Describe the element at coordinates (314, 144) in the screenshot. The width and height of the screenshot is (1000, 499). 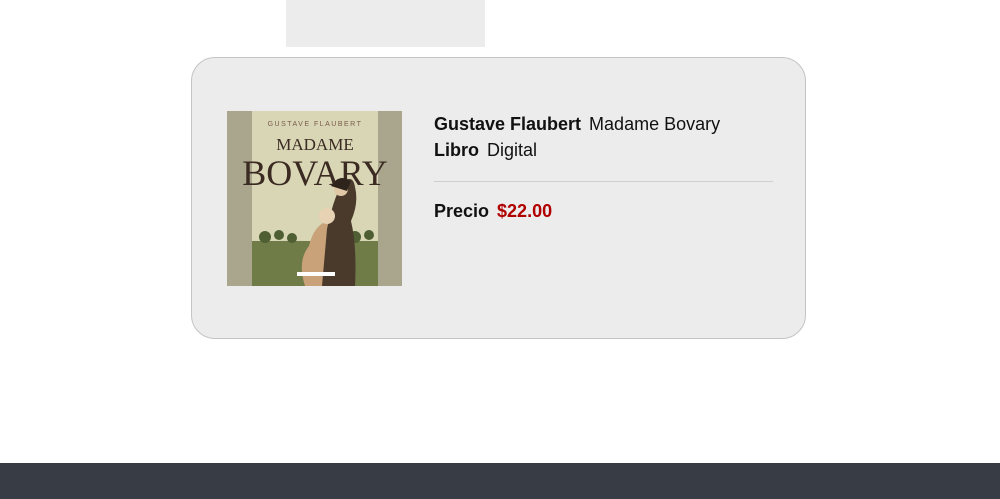
I see `cover-title-line1: MADAME` at that location.